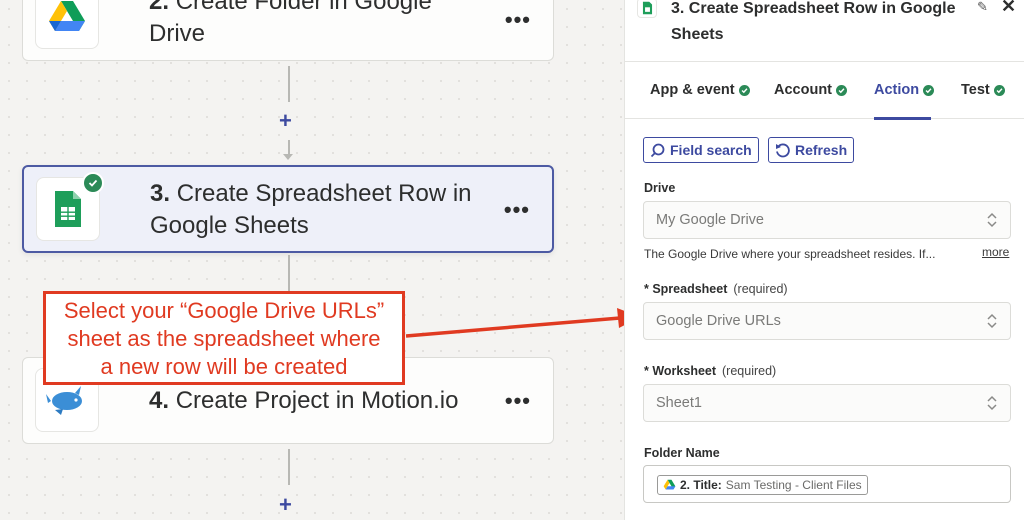 This screenshot has height=520, width=1024. Describe the element at coordinates (669, 484) in the screenshot. I see `google-drive-icon` at that location.